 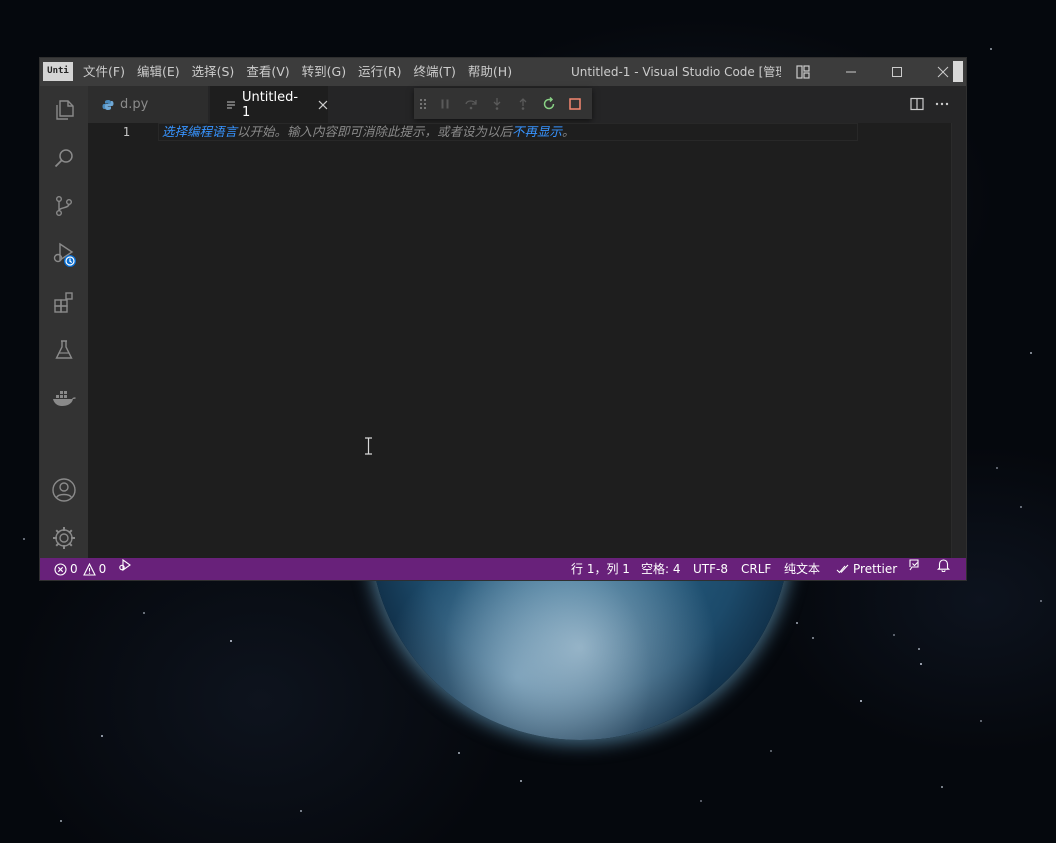 I want to click on minimize-icon, so click(x=851, y=72).